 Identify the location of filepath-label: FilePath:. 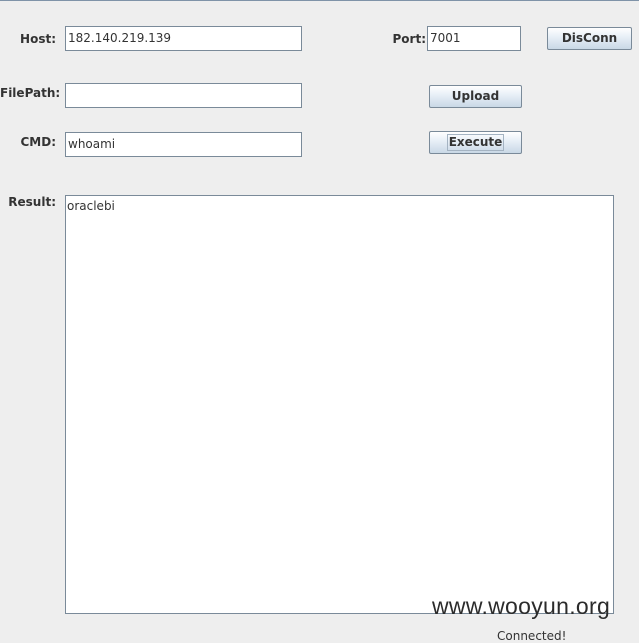
(30, 93).